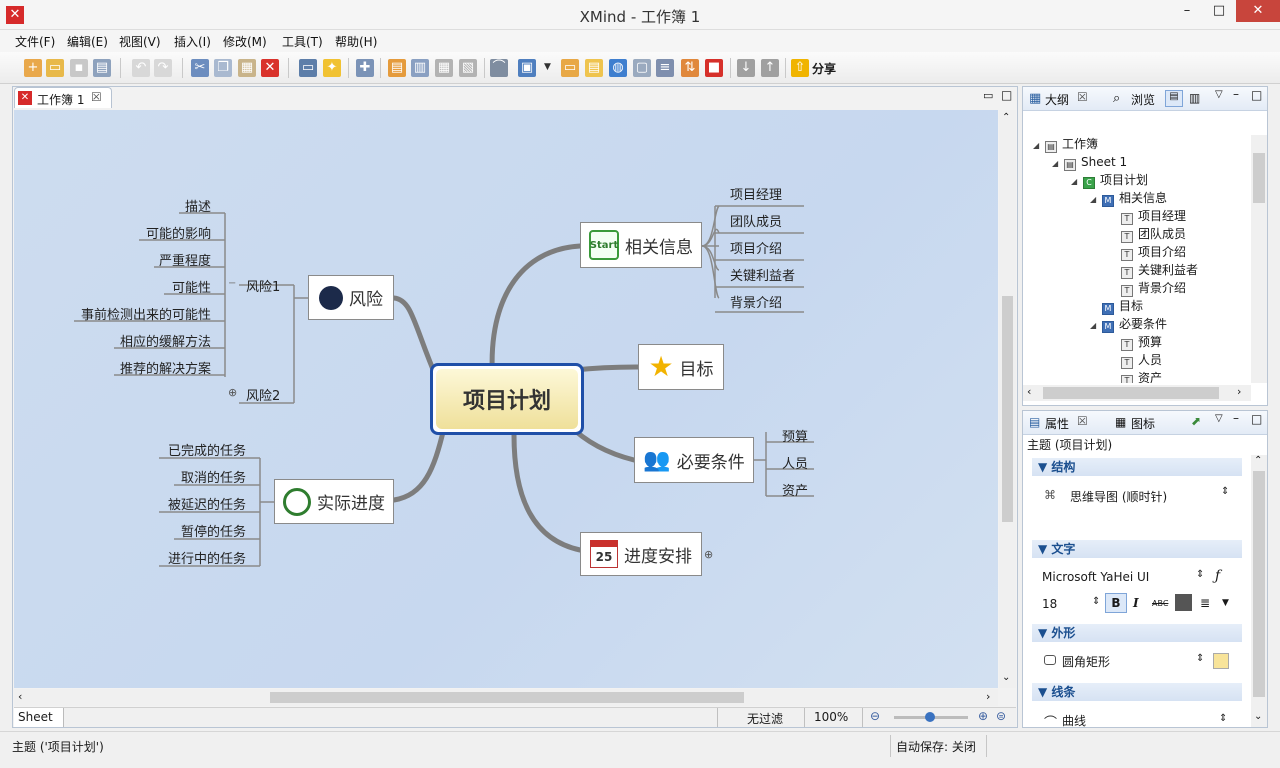 The height and width of the screenshot is (768, 1280). What do you see at coordinates (1137, 692) in the screenshot?
I see `section-line: ▼ 线条` at bounding box center [1137, 692].